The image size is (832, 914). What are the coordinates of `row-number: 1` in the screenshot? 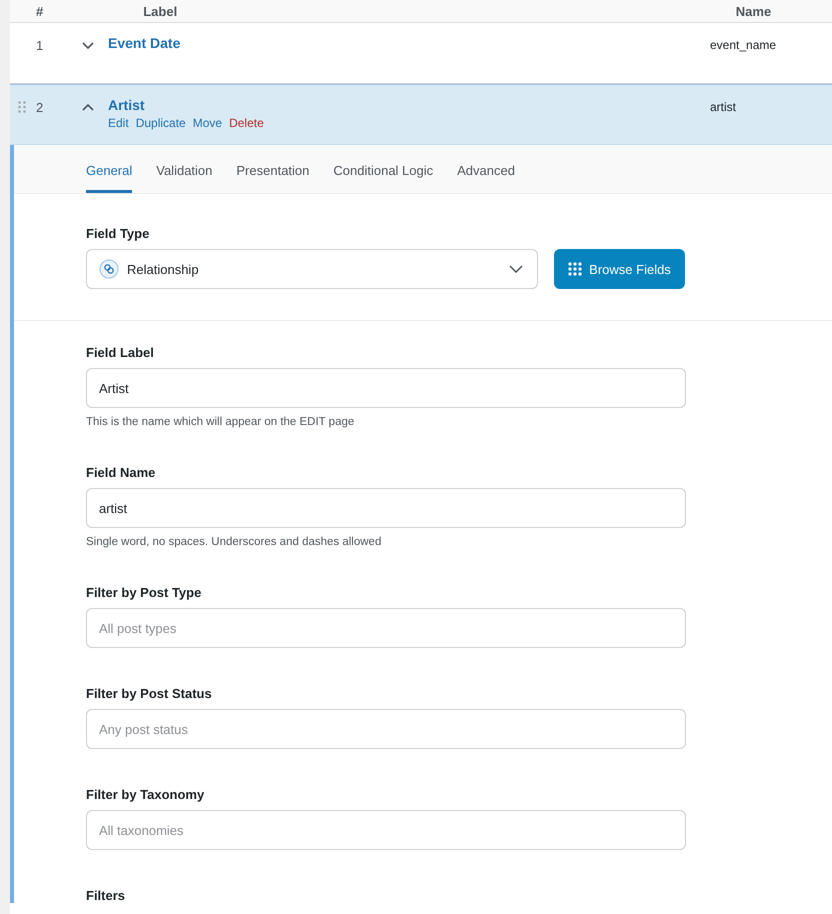 It's located at (40, 46).